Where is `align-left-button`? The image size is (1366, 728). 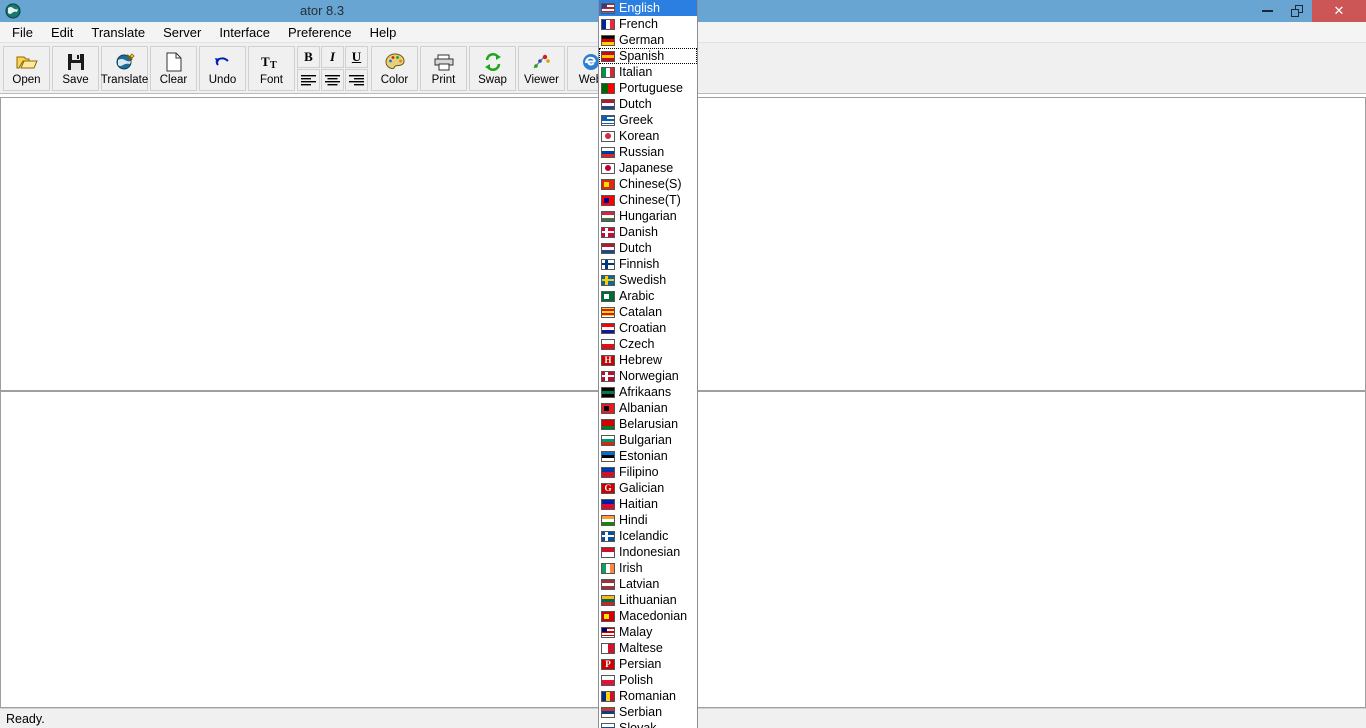 align-left-button is located at coordinates (308, 80).